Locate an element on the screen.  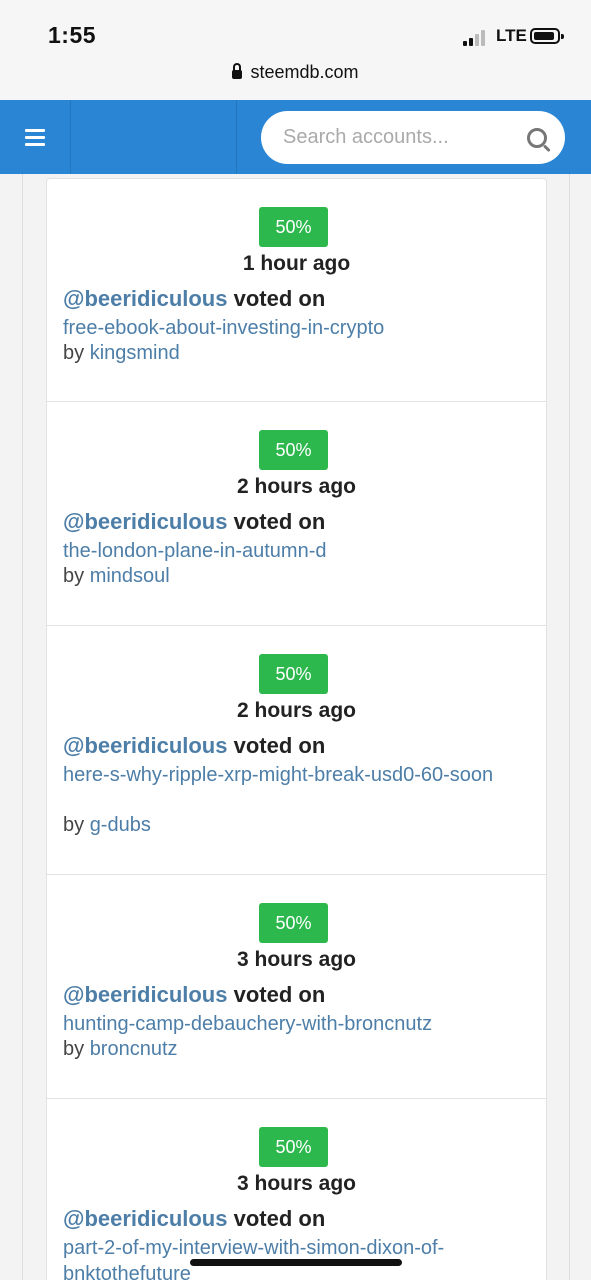
lock-icon is located at coordinates (237, 71).